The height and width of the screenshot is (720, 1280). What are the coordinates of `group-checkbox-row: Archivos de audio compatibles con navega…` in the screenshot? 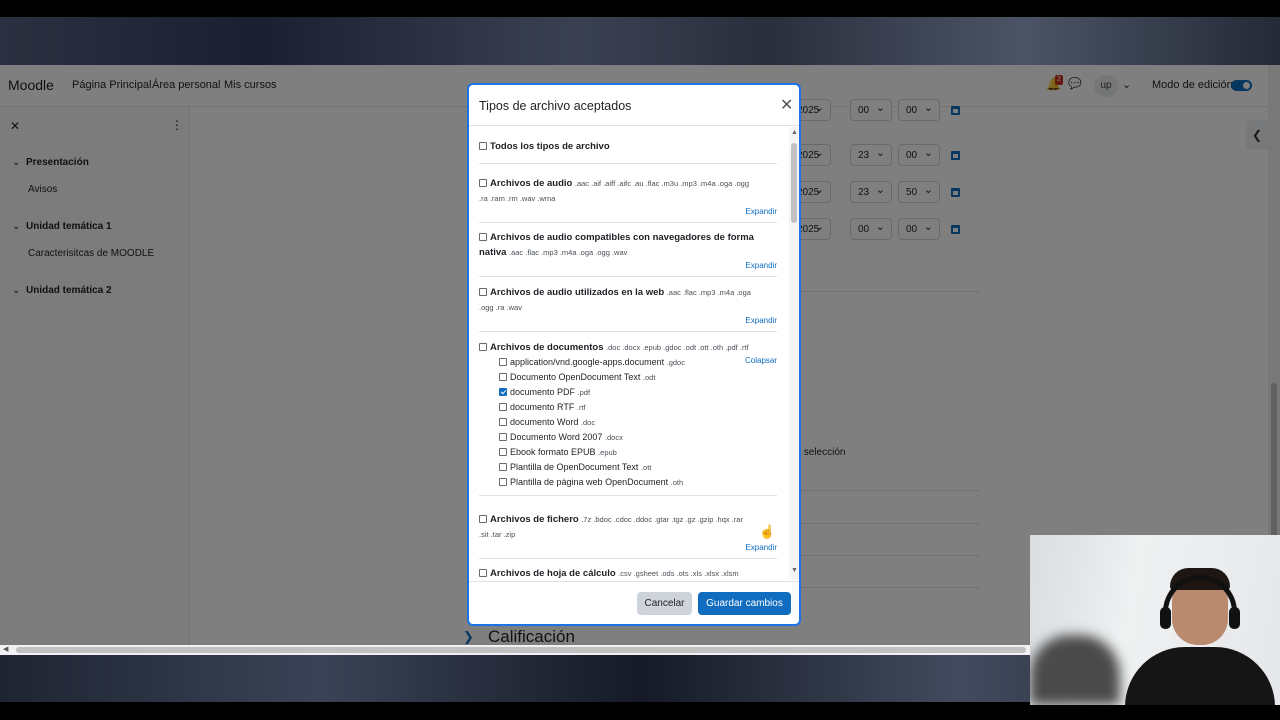 It's located at (616, 237).